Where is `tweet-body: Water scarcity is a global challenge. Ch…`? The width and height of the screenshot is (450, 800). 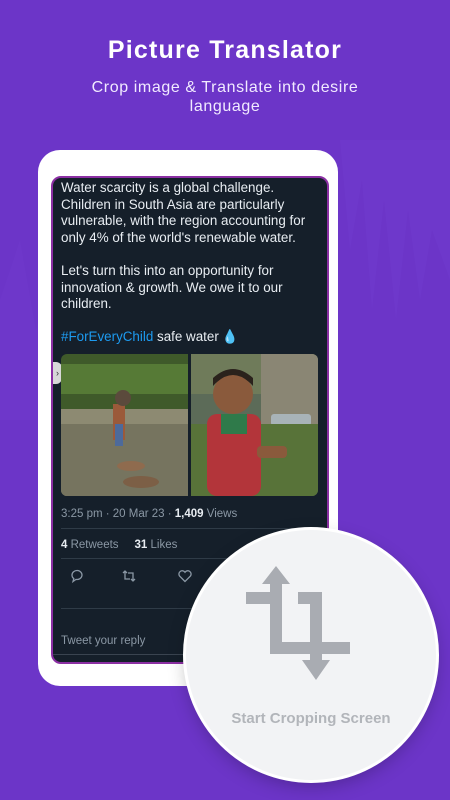 tweet-body: Water scarcity is a global challenge. Ch… is located at coordinates (192, 263).